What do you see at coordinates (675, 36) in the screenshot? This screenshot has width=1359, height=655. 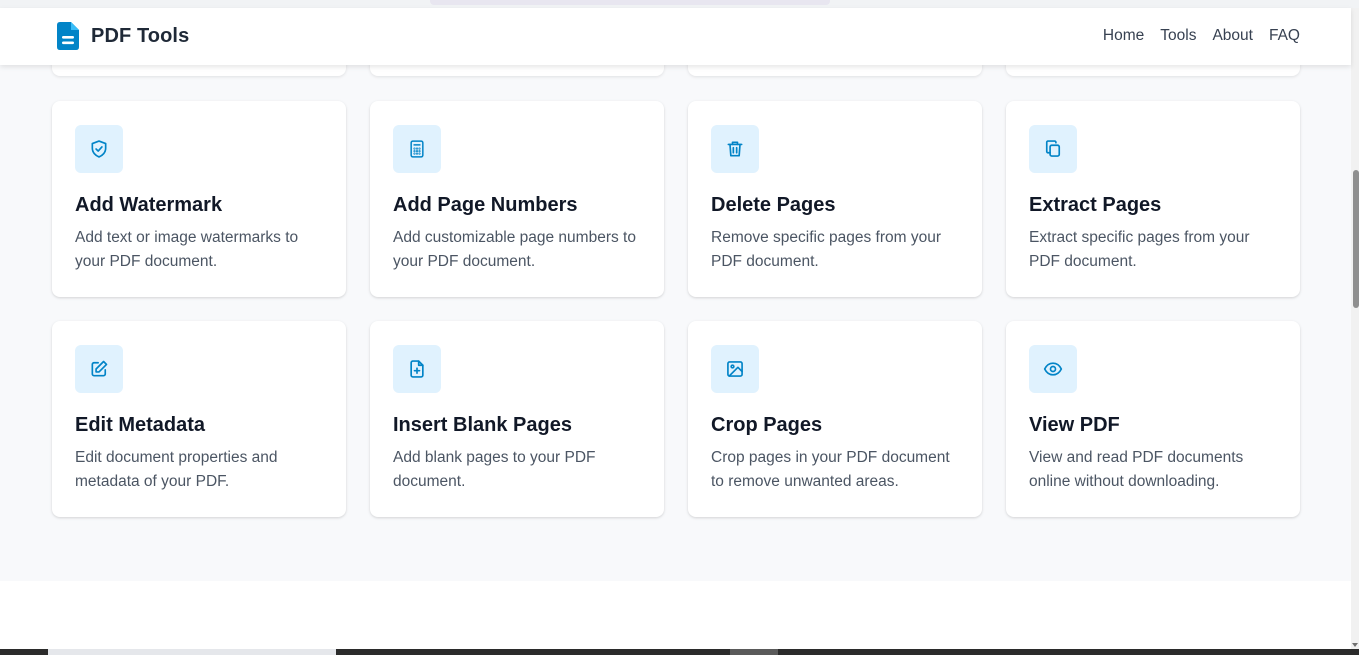 I see `site-header: PDF Tools Home Tools About FAQ` at bounding box center [675, 36].